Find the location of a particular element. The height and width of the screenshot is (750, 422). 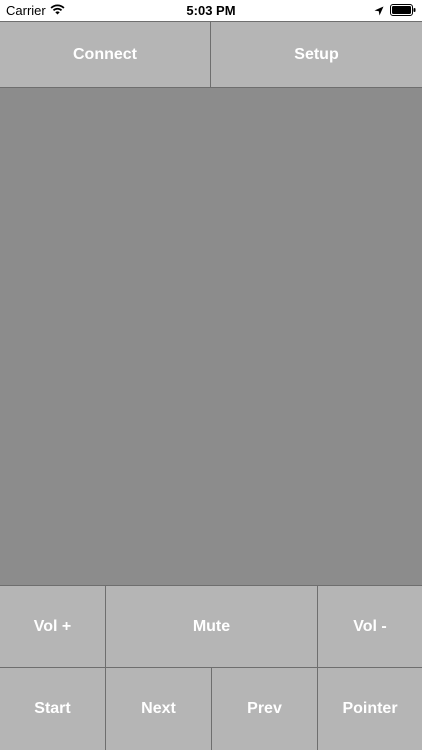

connect-button: Connect is located at coordinates (105, 54).